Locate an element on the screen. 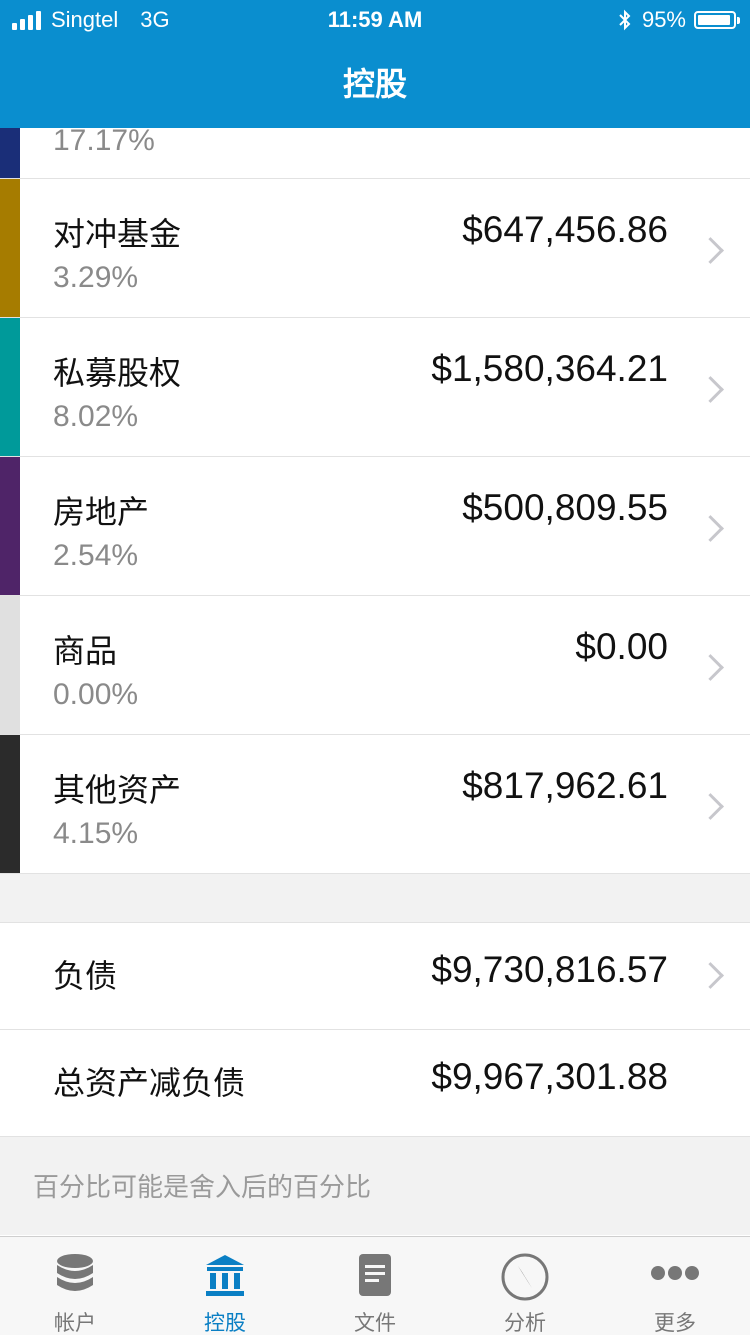 The width and height of the screenshot is (750, 1337). liabilities-label: 负债 is located at coordinates (85, 976).